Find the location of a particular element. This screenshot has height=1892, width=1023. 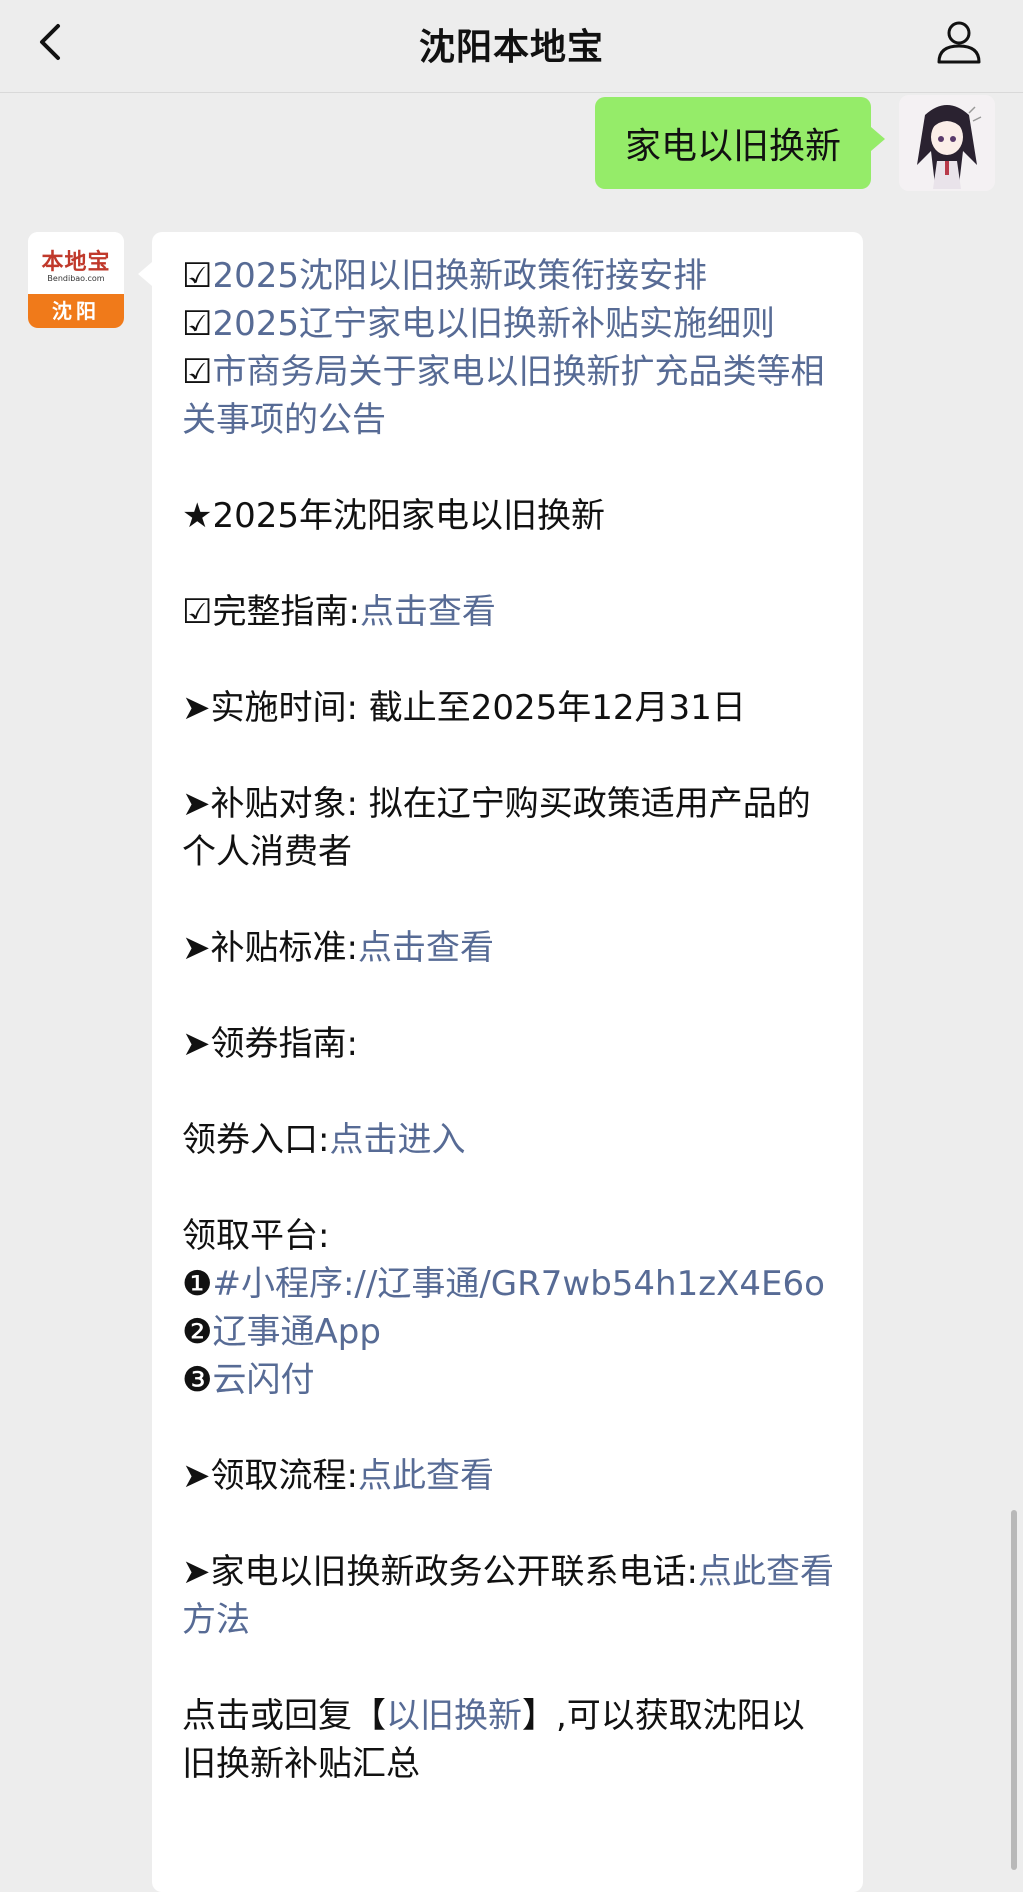

time-value: 截止至2025年12月31日 is located at coordinates (557, 708).